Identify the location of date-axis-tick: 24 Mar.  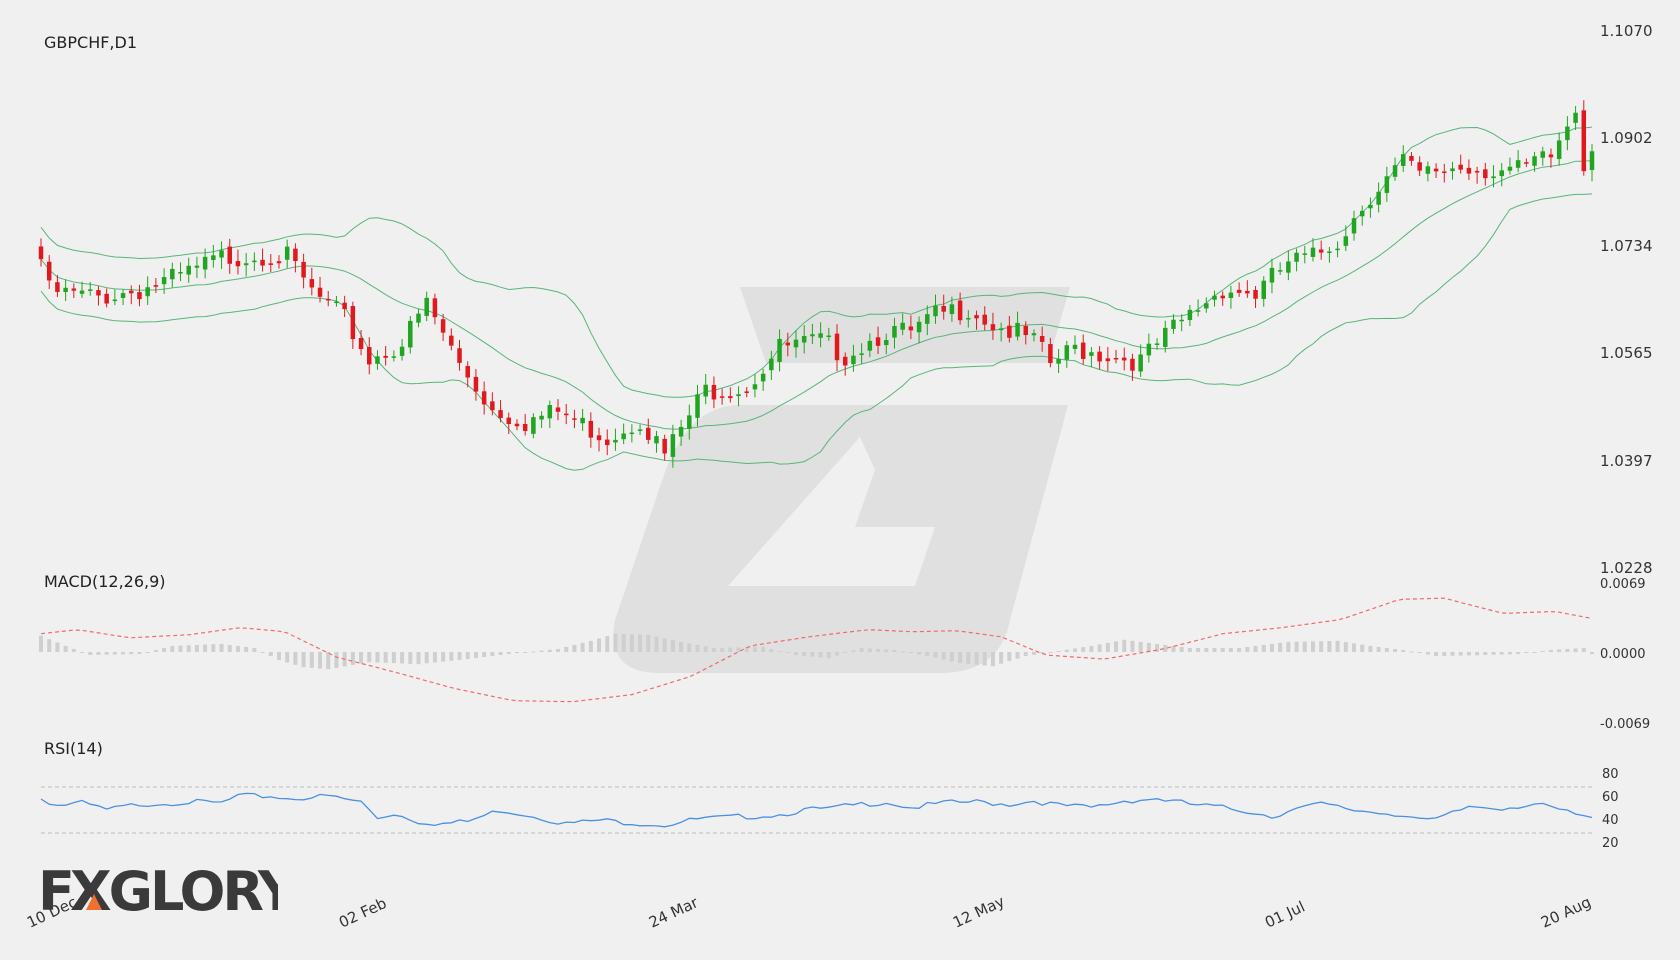
(674, 912).